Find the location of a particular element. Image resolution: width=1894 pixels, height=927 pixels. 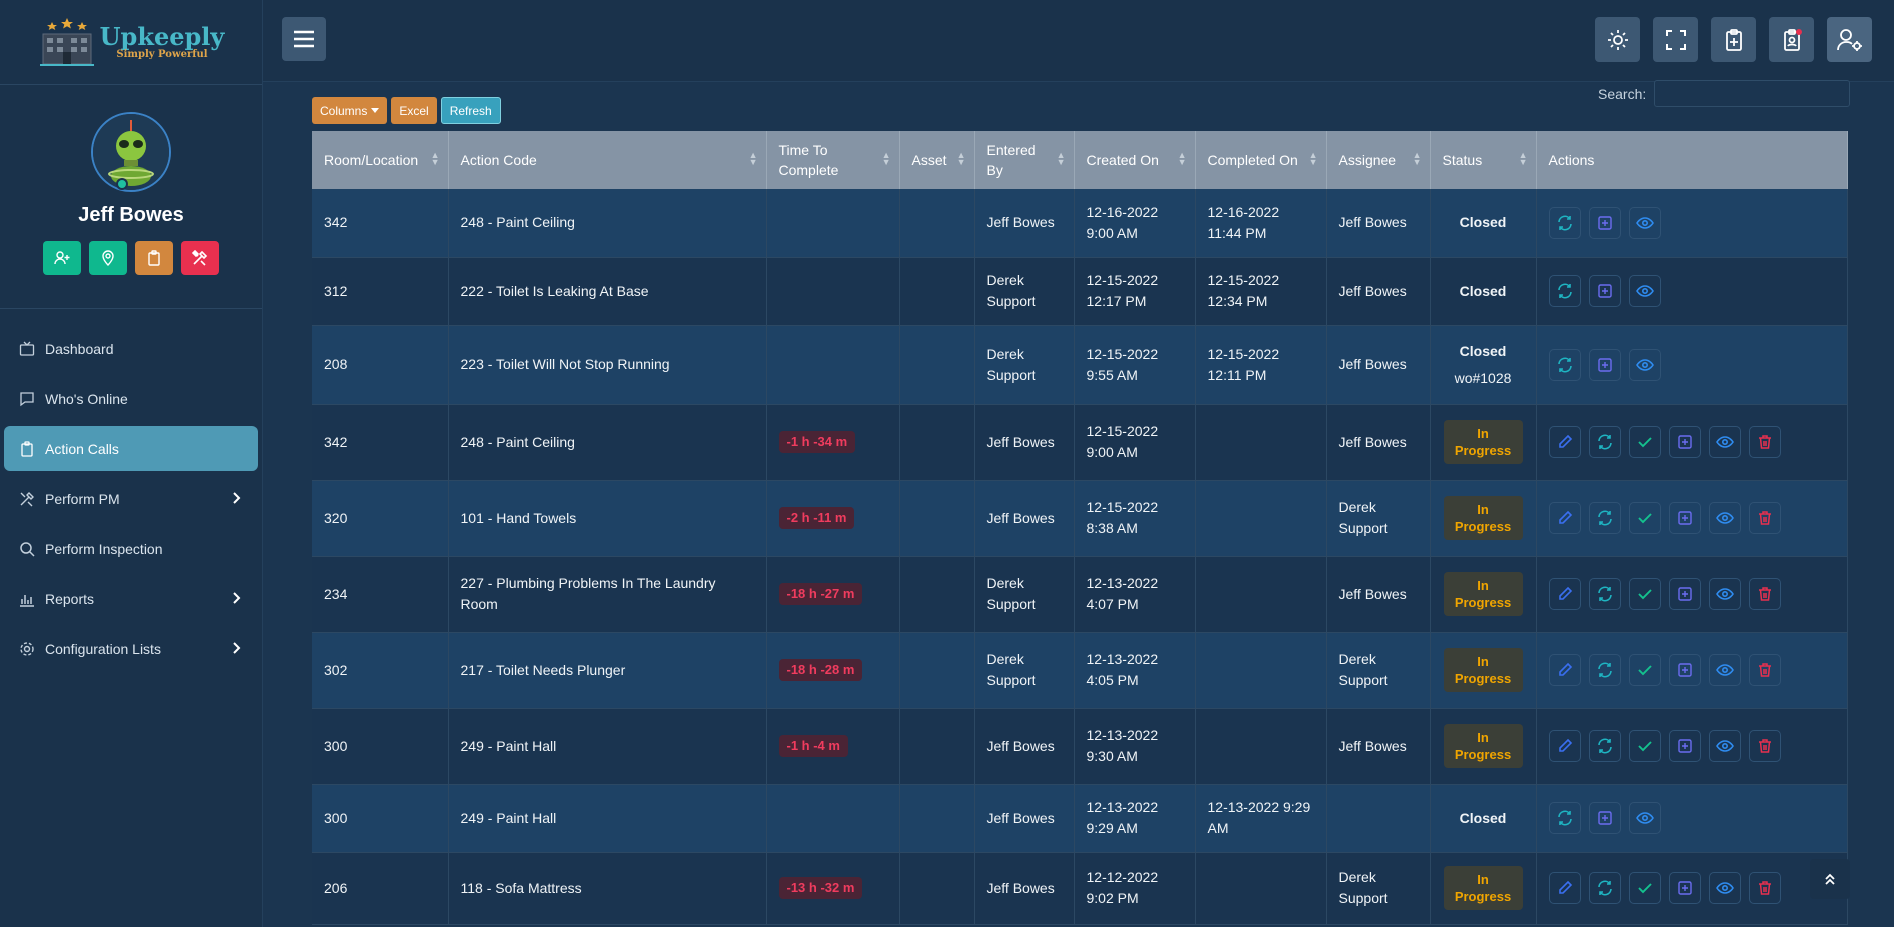

cell-room: 300 is located at coordinates (380, 746).